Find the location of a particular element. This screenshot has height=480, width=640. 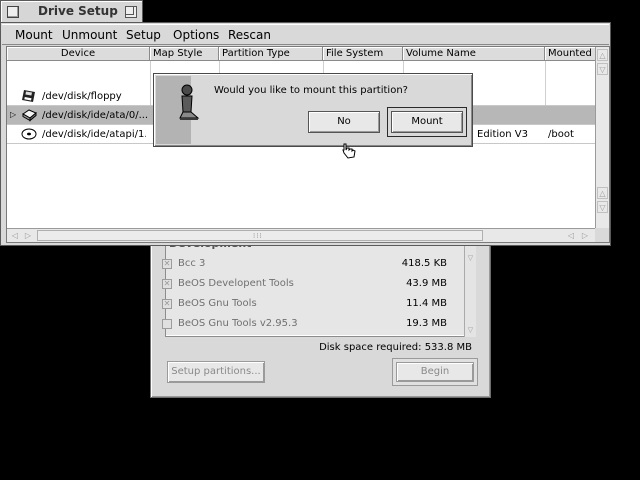

package-checkbox is located at coordinates (167, 324).